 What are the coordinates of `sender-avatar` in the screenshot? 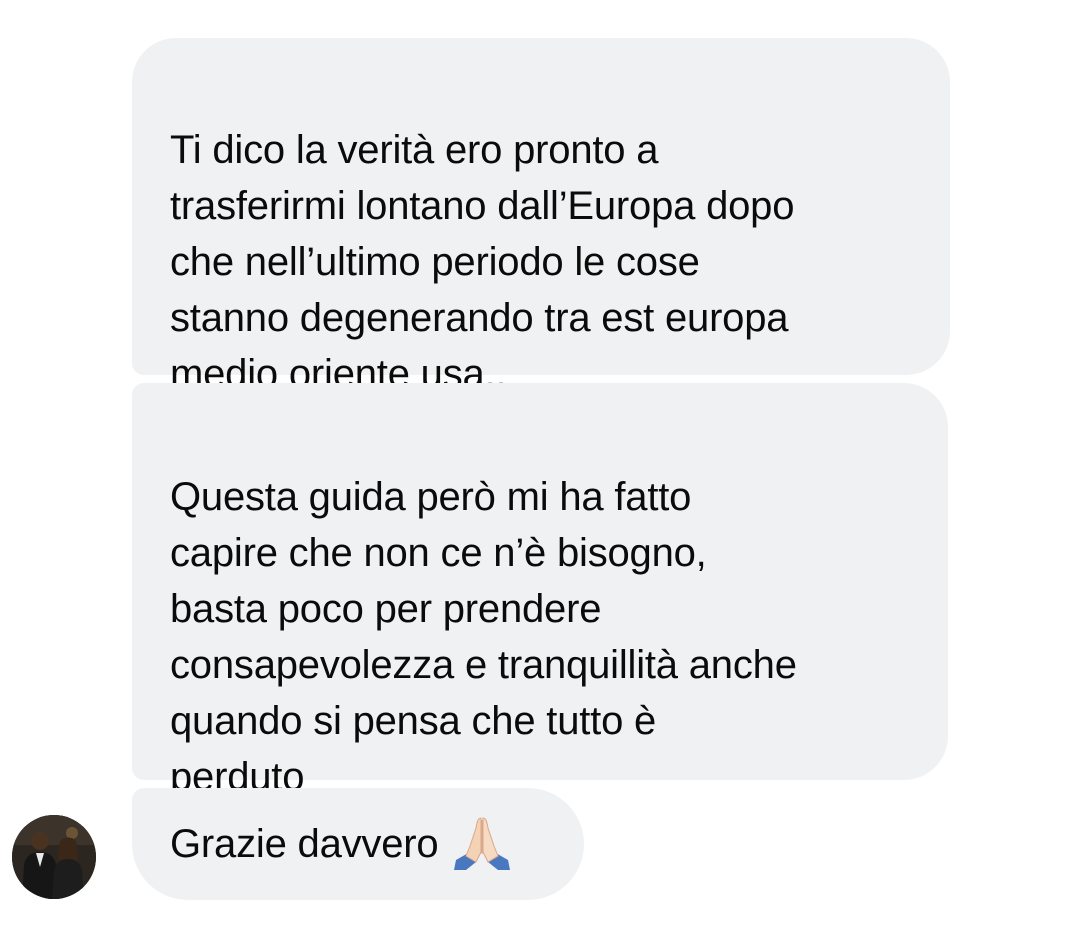 It's located at (54, 857).